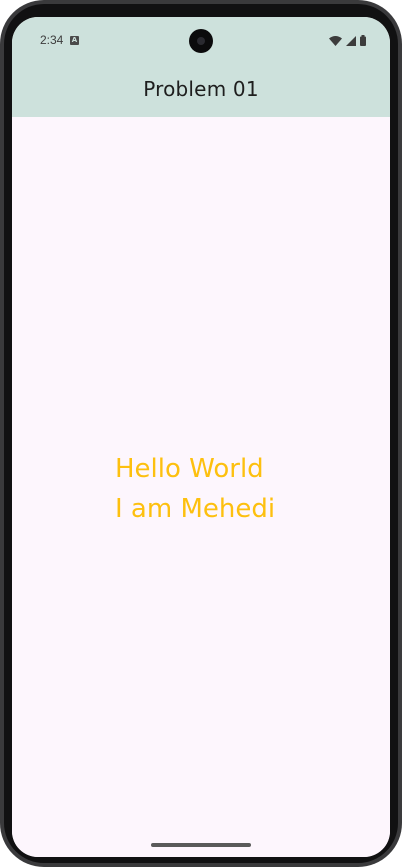 This screenshot has height=867, width=402. Describe the element at coordinates (74, 40) in the screenshot. I see `a-notification-icon: A` at that location.